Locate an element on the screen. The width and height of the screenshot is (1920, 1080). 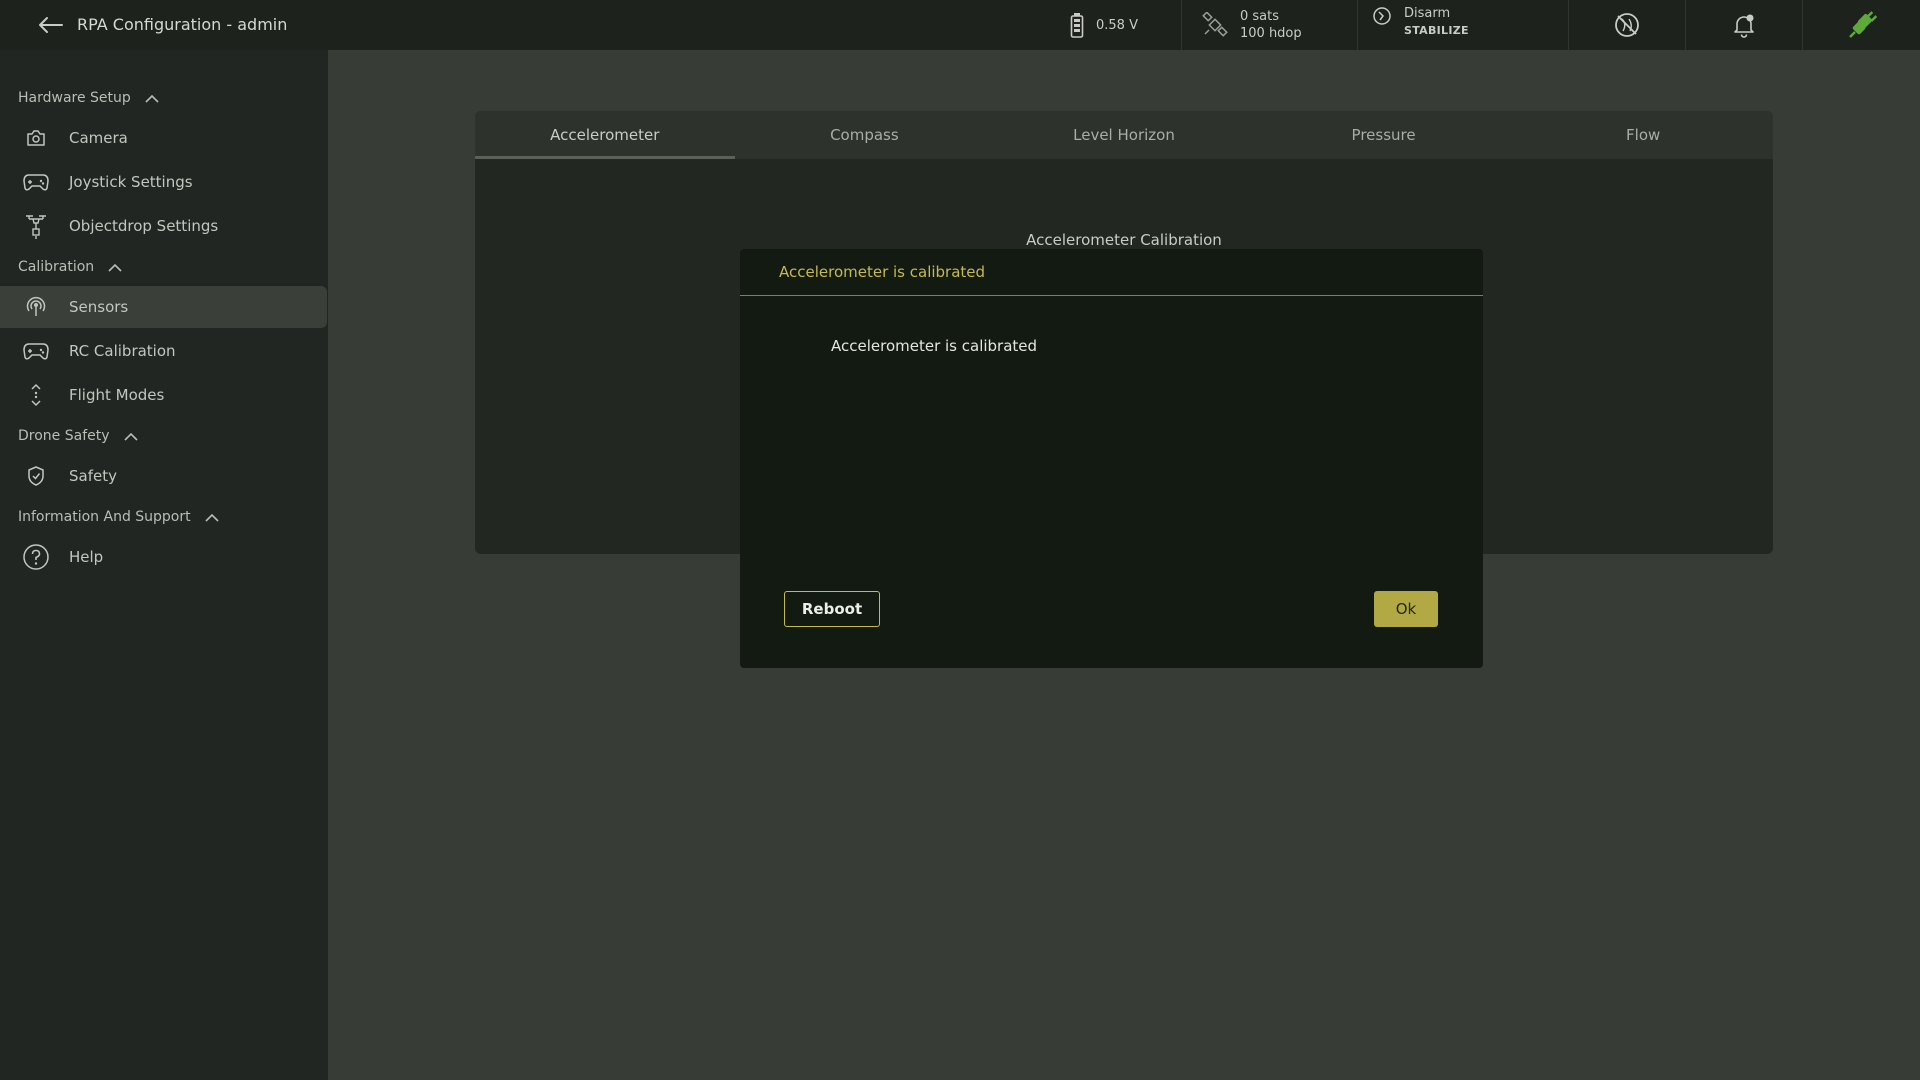
sidebar-item-flight-modes: Flight Modes is located at coordinates (163, 395).